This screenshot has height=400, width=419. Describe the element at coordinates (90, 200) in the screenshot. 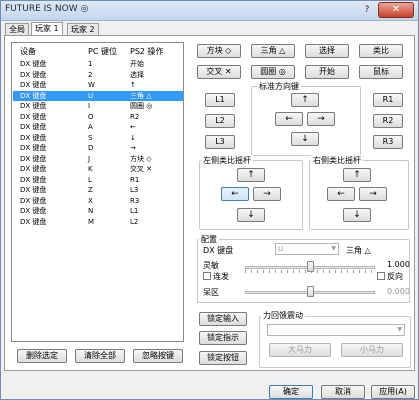

I see `list-cell-key: X` at that location.